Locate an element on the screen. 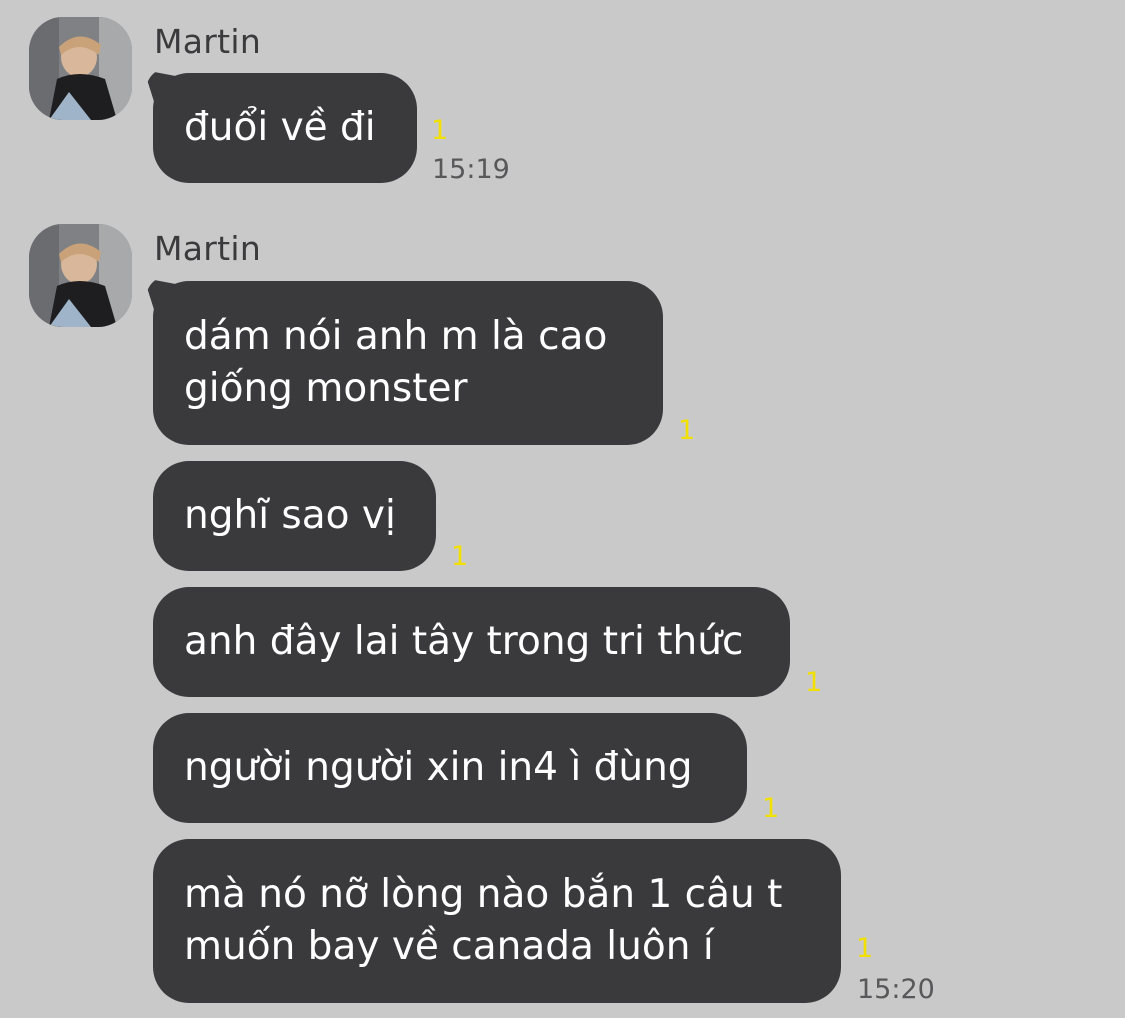  message-text: đuổi về đi is located at coordinates (280, 127).